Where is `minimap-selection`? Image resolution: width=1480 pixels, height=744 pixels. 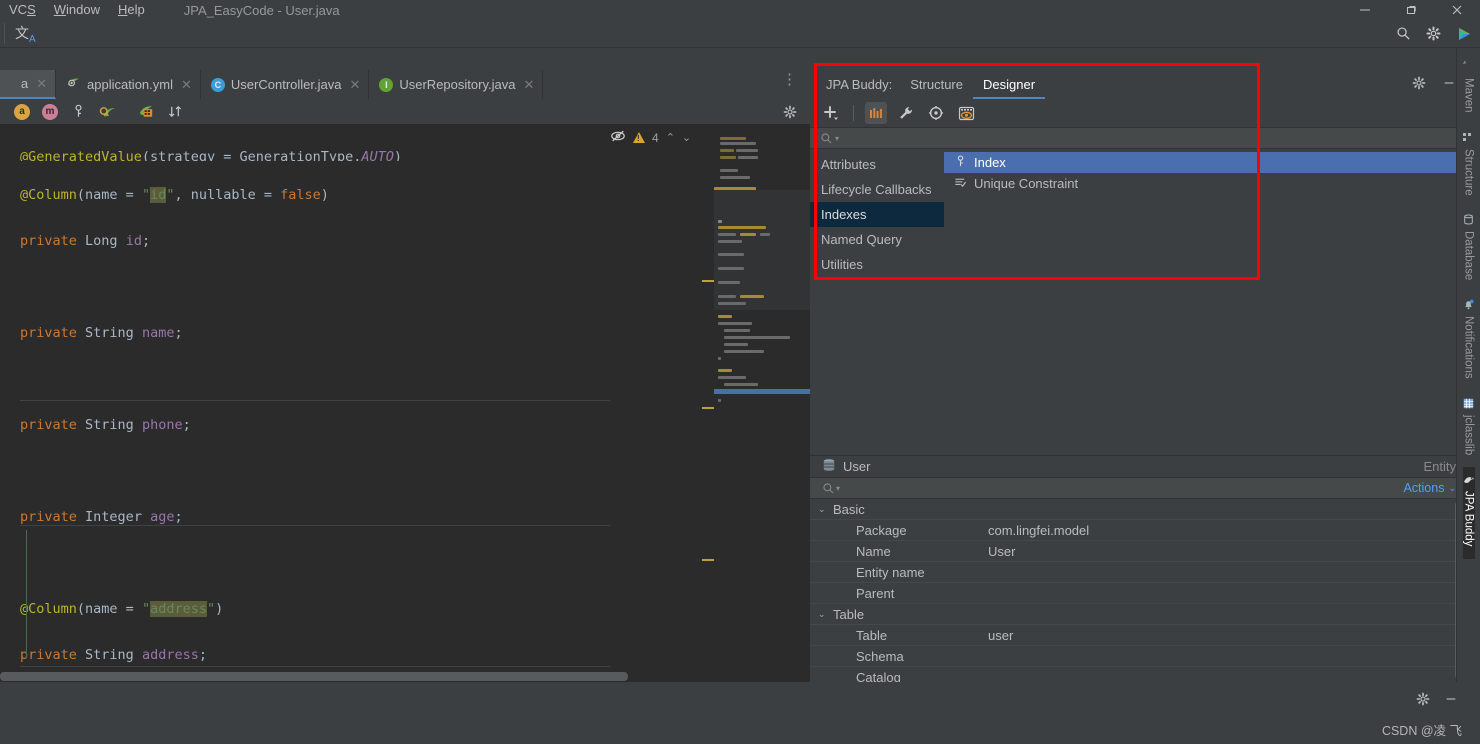
minimap-selection is located at coordinates (762, 391).